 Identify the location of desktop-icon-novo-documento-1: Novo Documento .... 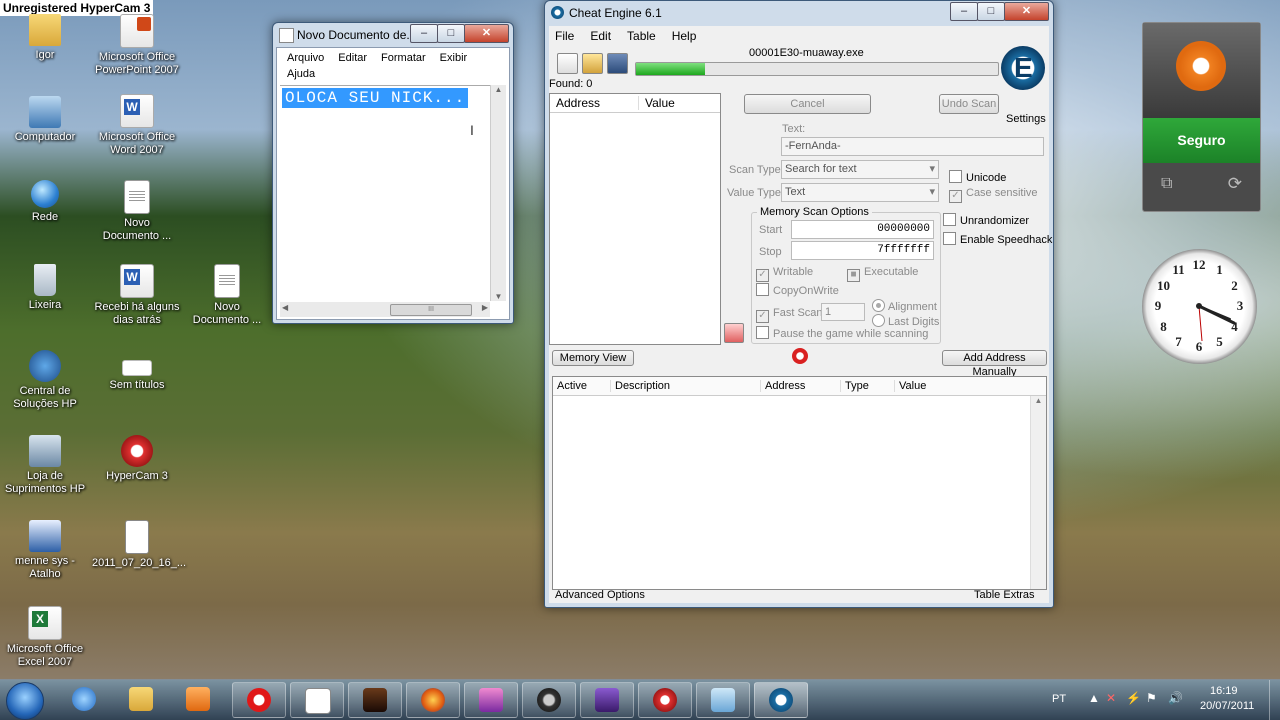
(137, 211).